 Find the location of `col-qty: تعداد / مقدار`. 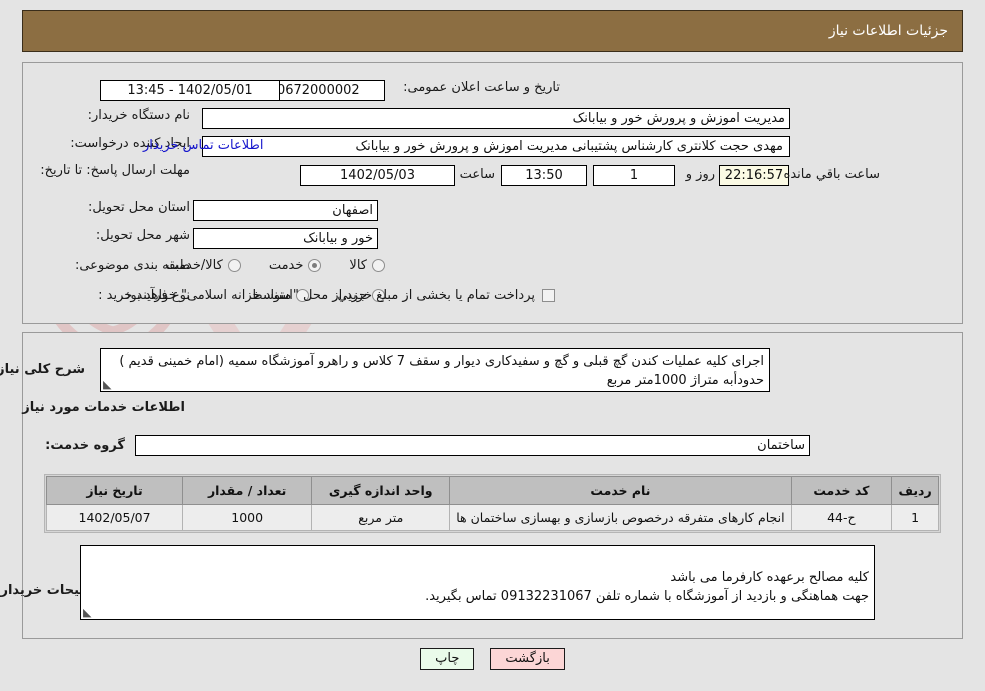

col-qty: تعداد / مقدار is located at coordinates (247, 490).